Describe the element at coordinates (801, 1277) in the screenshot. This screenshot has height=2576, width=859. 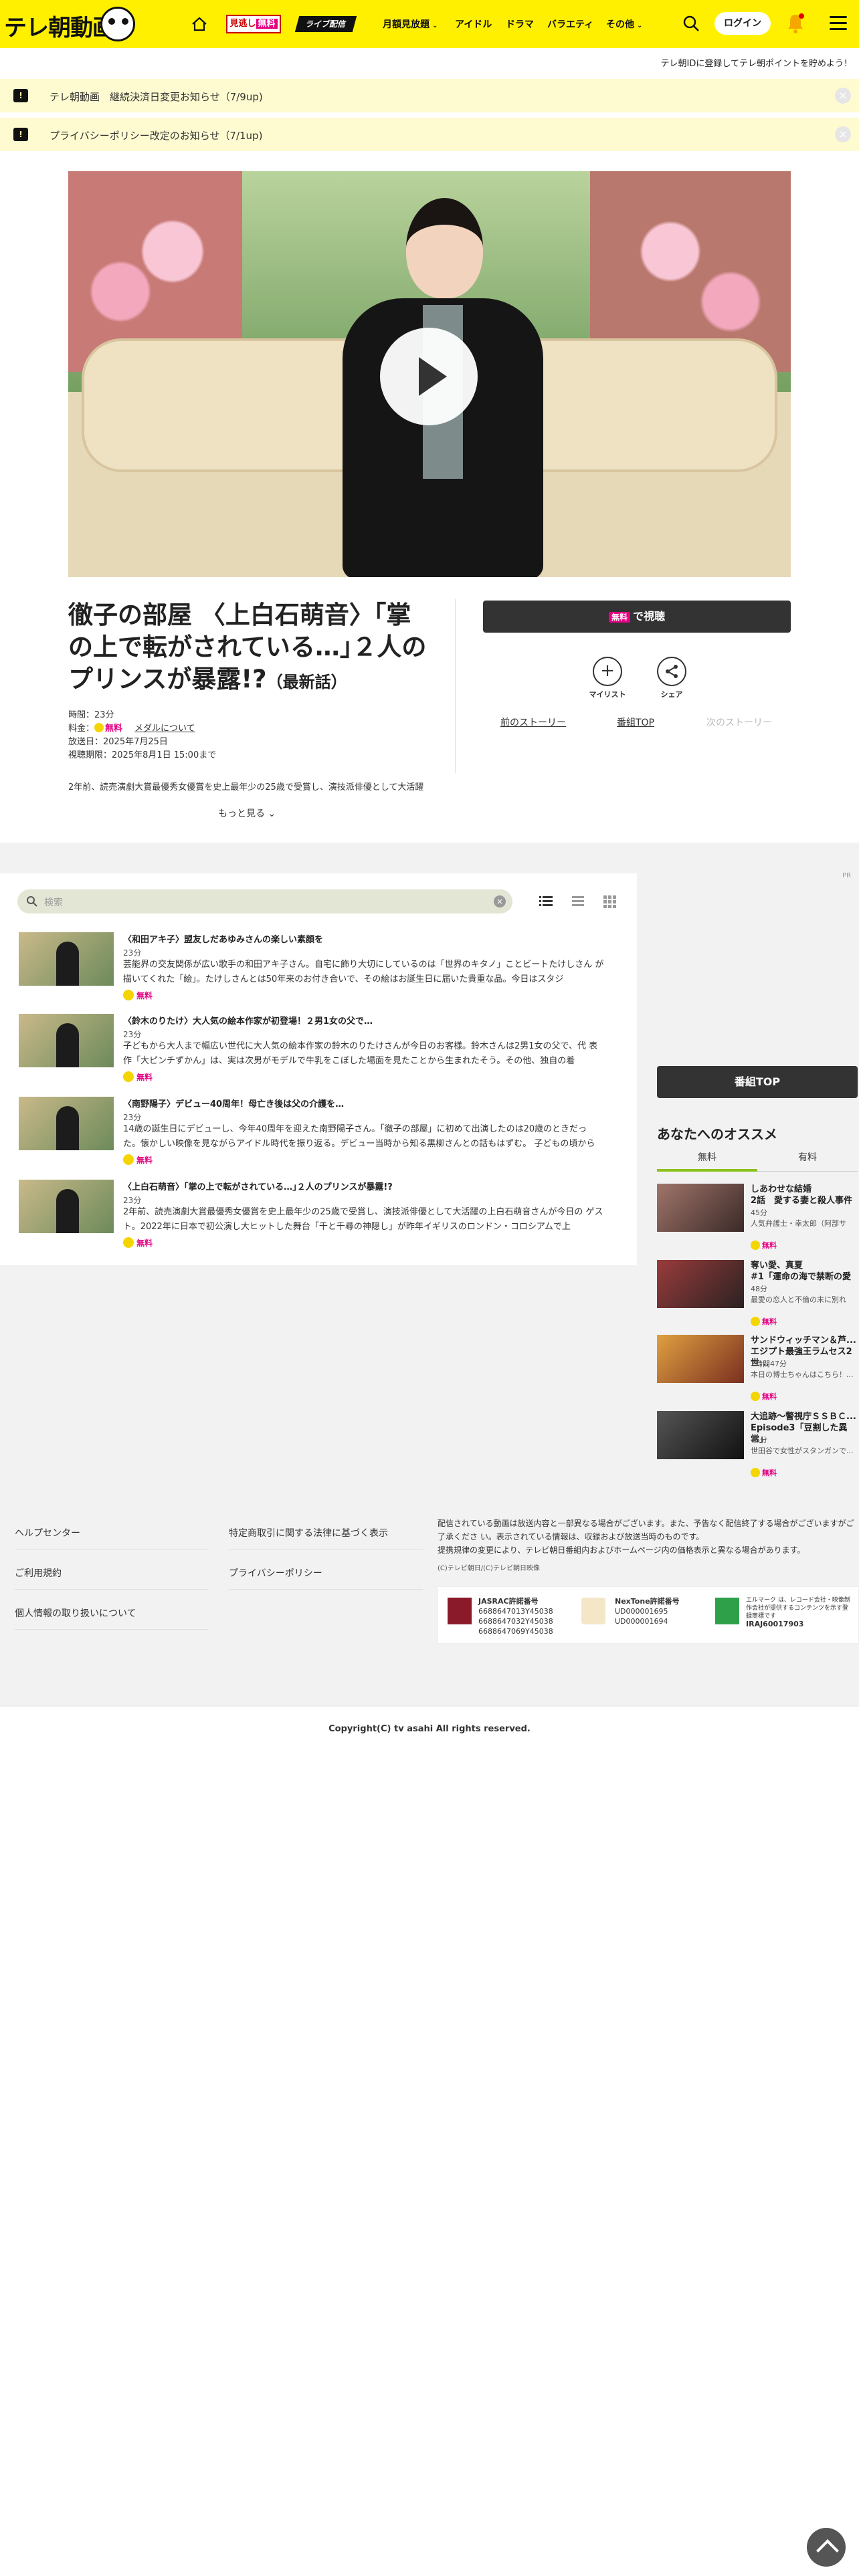
I see `rec-sub: #1「運命の海で禁断の愛` at that location.